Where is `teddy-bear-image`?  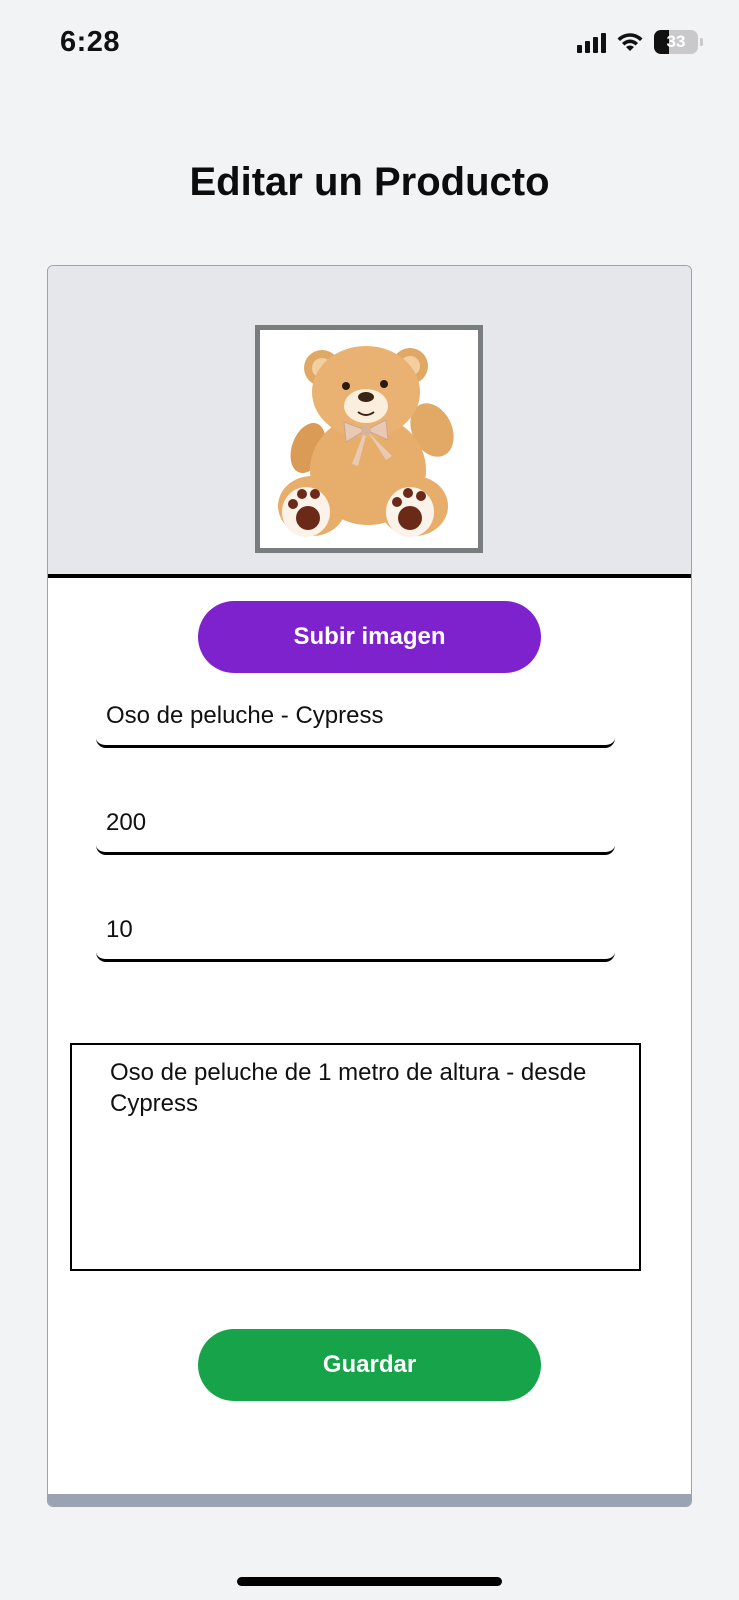
teddy-bear-image is located at coordinates (369, 439).